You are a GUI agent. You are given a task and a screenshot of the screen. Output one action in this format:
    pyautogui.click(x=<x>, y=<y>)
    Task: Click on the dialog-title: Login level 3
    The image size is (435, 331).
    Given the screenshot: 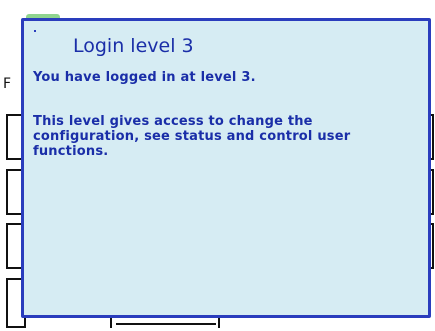 What is the action you would take?
    pyautogui.click(x=133, y=46)
    